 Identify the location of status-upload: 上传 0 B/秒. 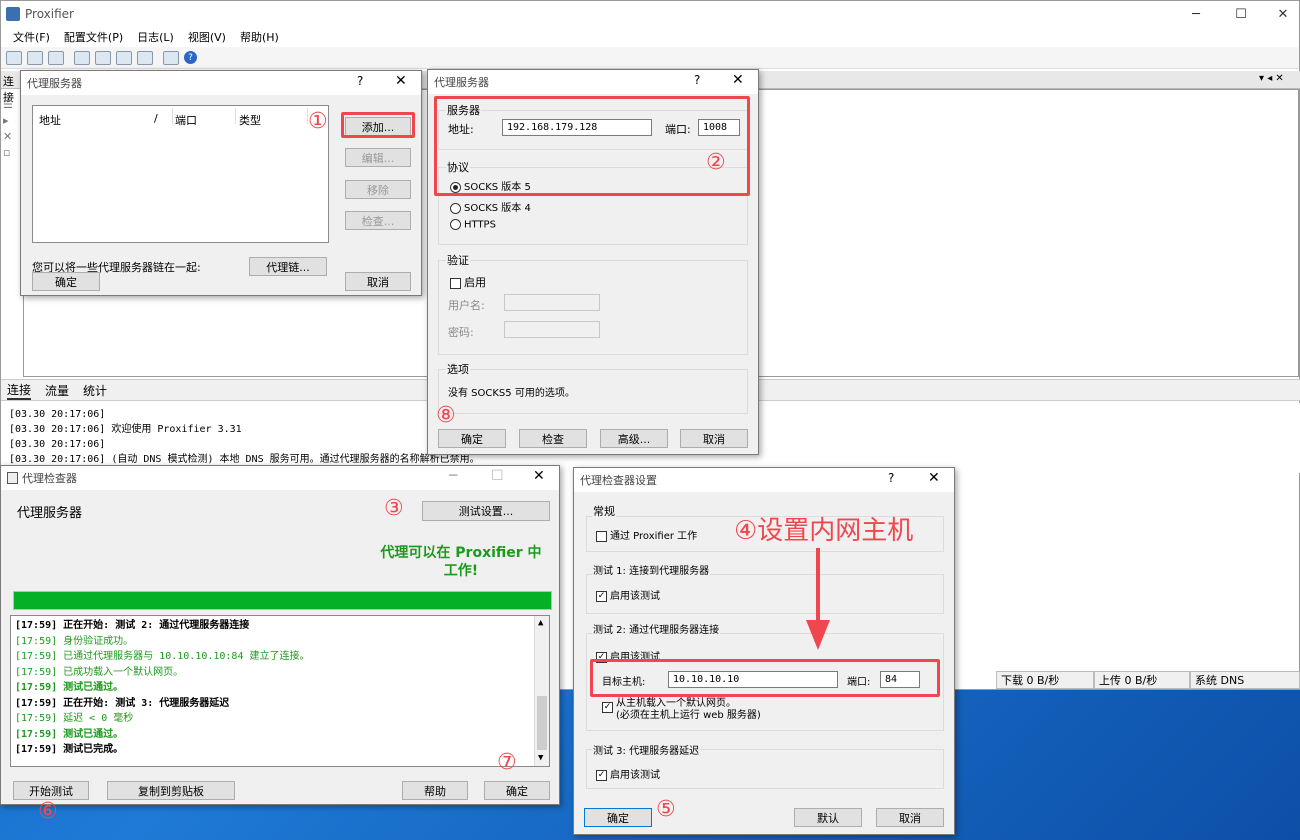
(1142, 680).